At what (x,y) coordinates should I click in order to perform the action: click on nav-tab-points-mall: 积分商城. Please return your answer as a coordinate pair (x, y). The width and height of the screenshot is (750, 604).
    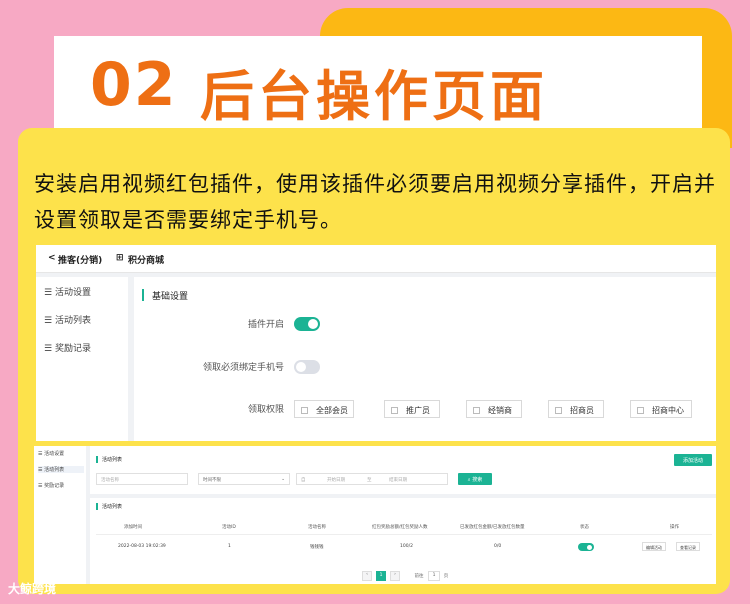
    Looking at the image, I should click on (146, 259).